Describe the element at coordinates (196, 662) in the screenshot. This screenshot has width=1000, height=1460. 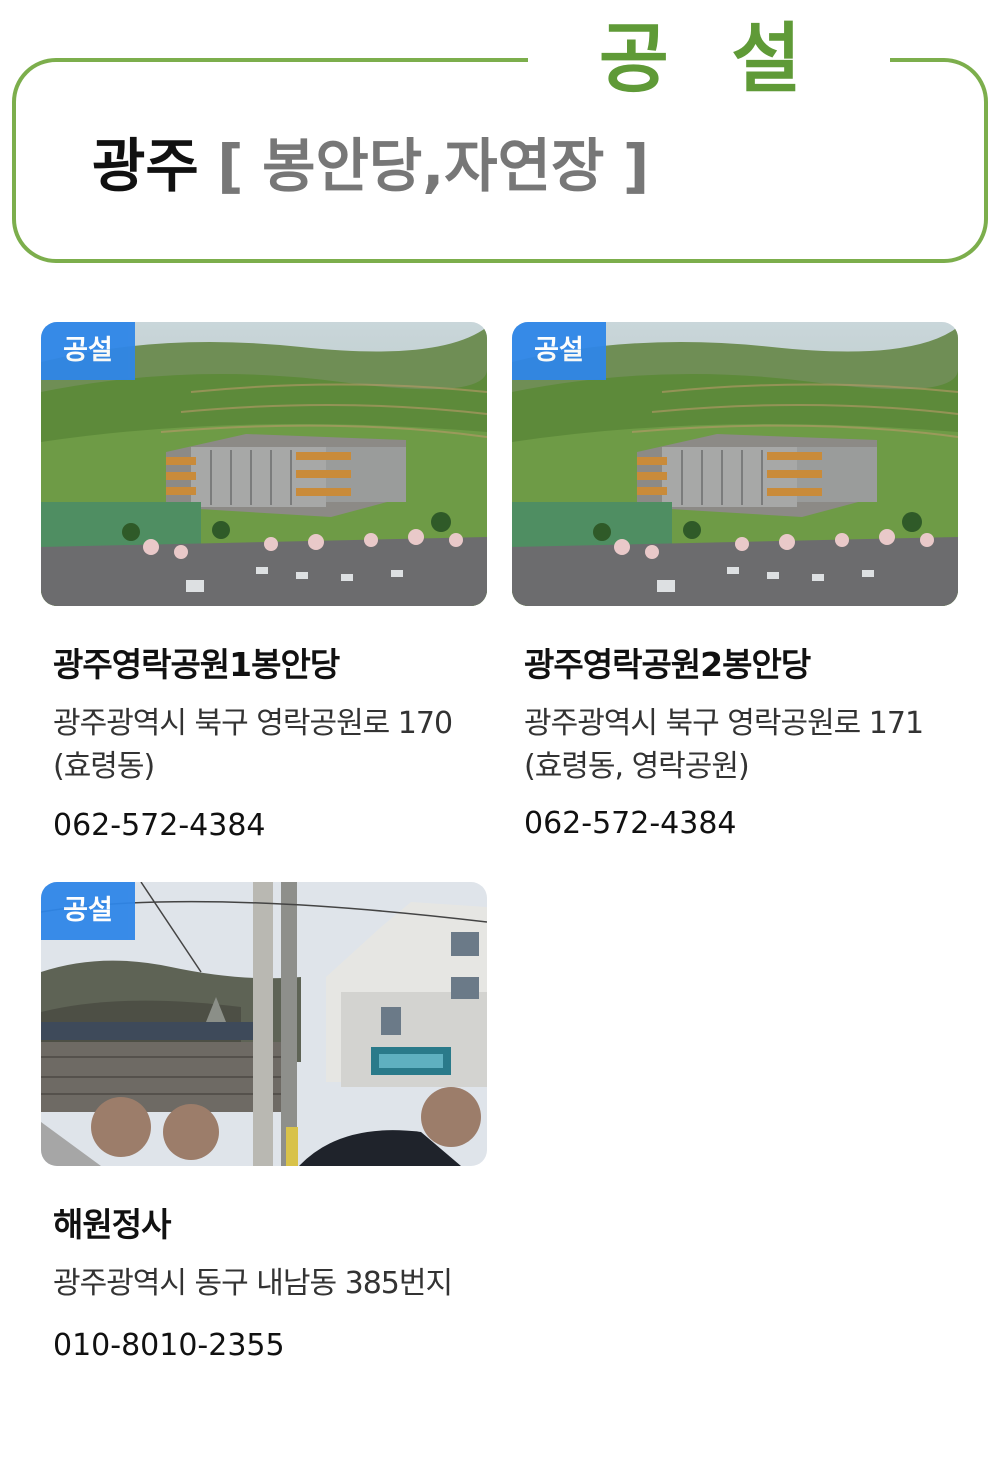
I see `facility-title: 광주영락공원1봉안당` at that location.